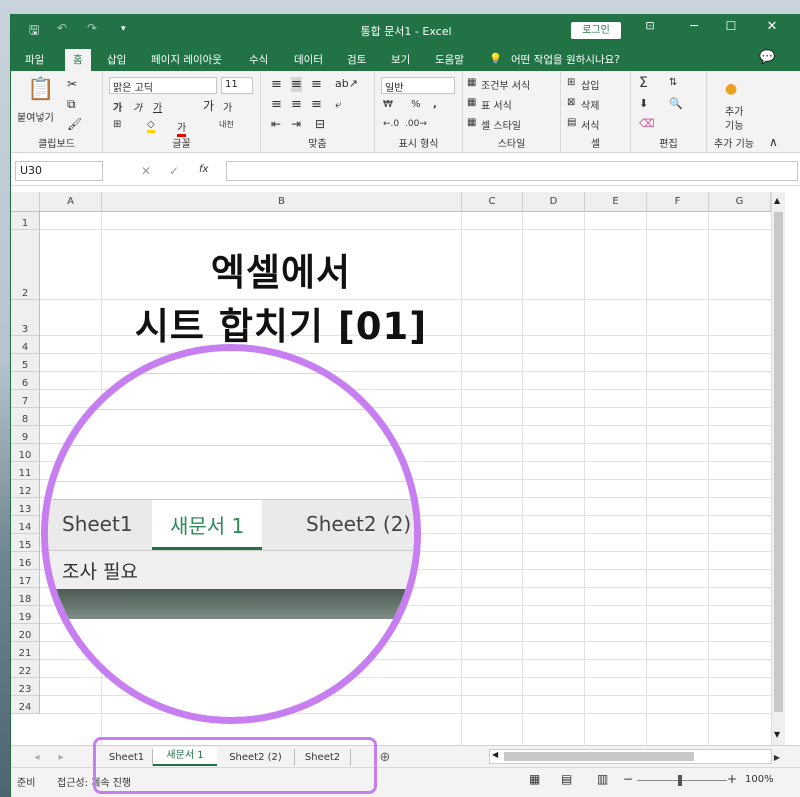  I want to click on minimize-icon: ─, so click(694, 26).